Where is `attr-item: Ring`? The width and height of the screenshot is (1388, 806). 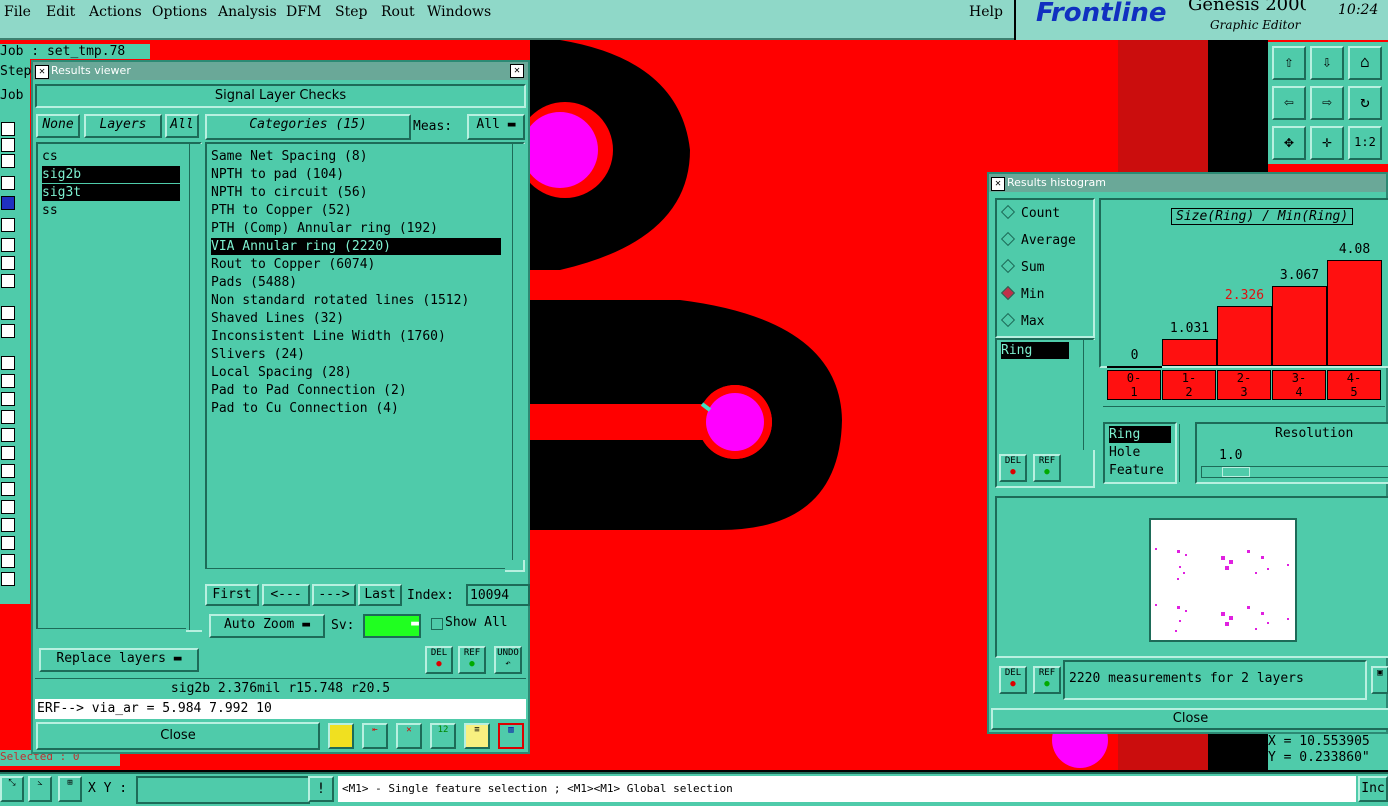
attr-item: Ring is located at coordinates (1140, 434).